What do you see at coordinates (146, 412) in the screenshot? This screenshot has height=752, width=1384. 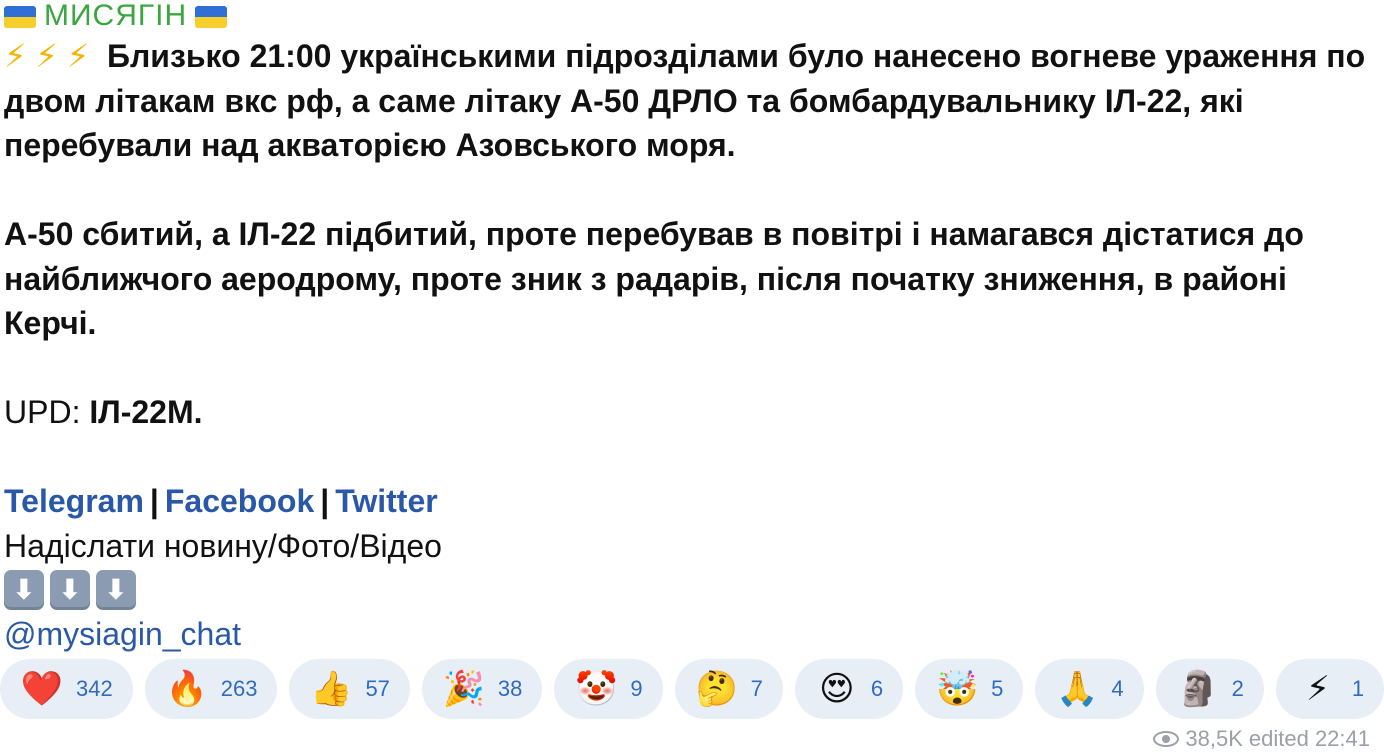 I see `upd-value: ІЛ-22М.` at bounding box center [146, 412].